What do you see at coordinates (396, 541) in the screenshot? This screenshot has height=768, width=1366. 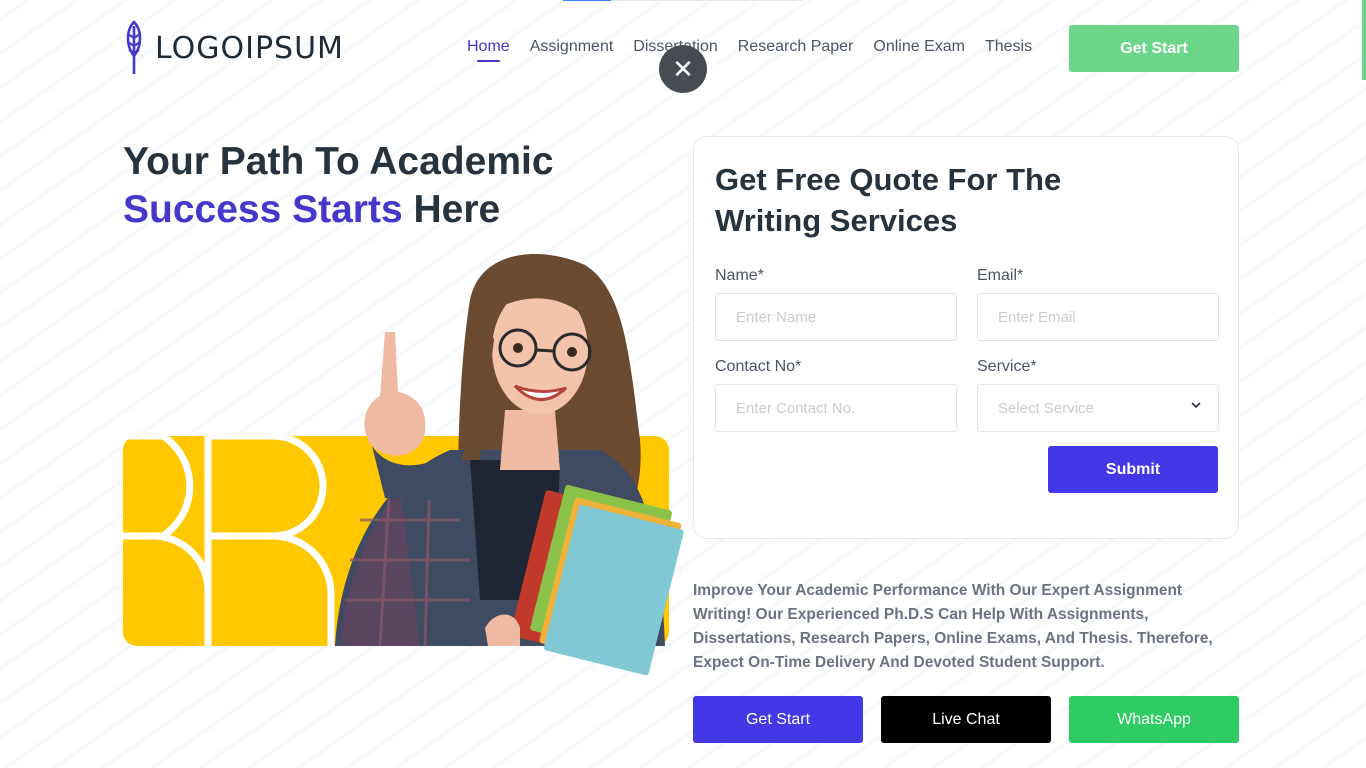 I see `hero-image-card` at bounding box center [396, 541].